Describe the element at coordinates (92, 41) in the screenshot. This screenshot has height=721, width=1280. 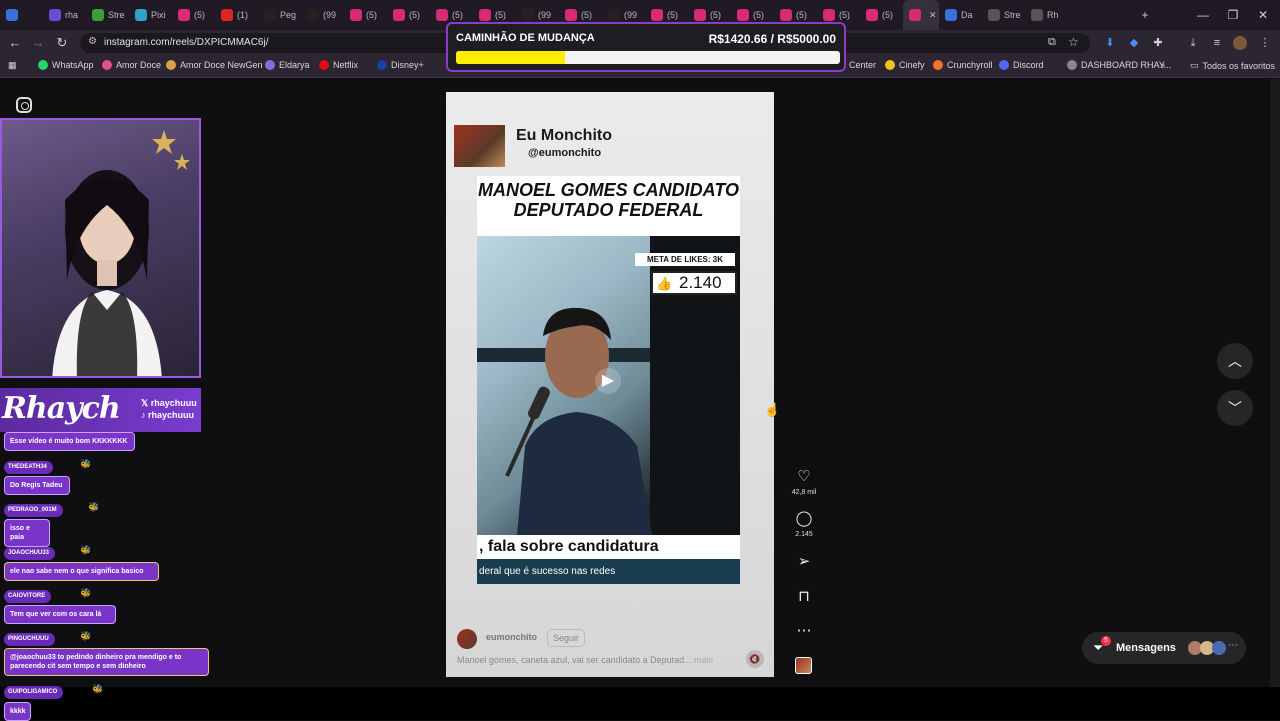
I see `site-info-icon: ⚙` at that location.